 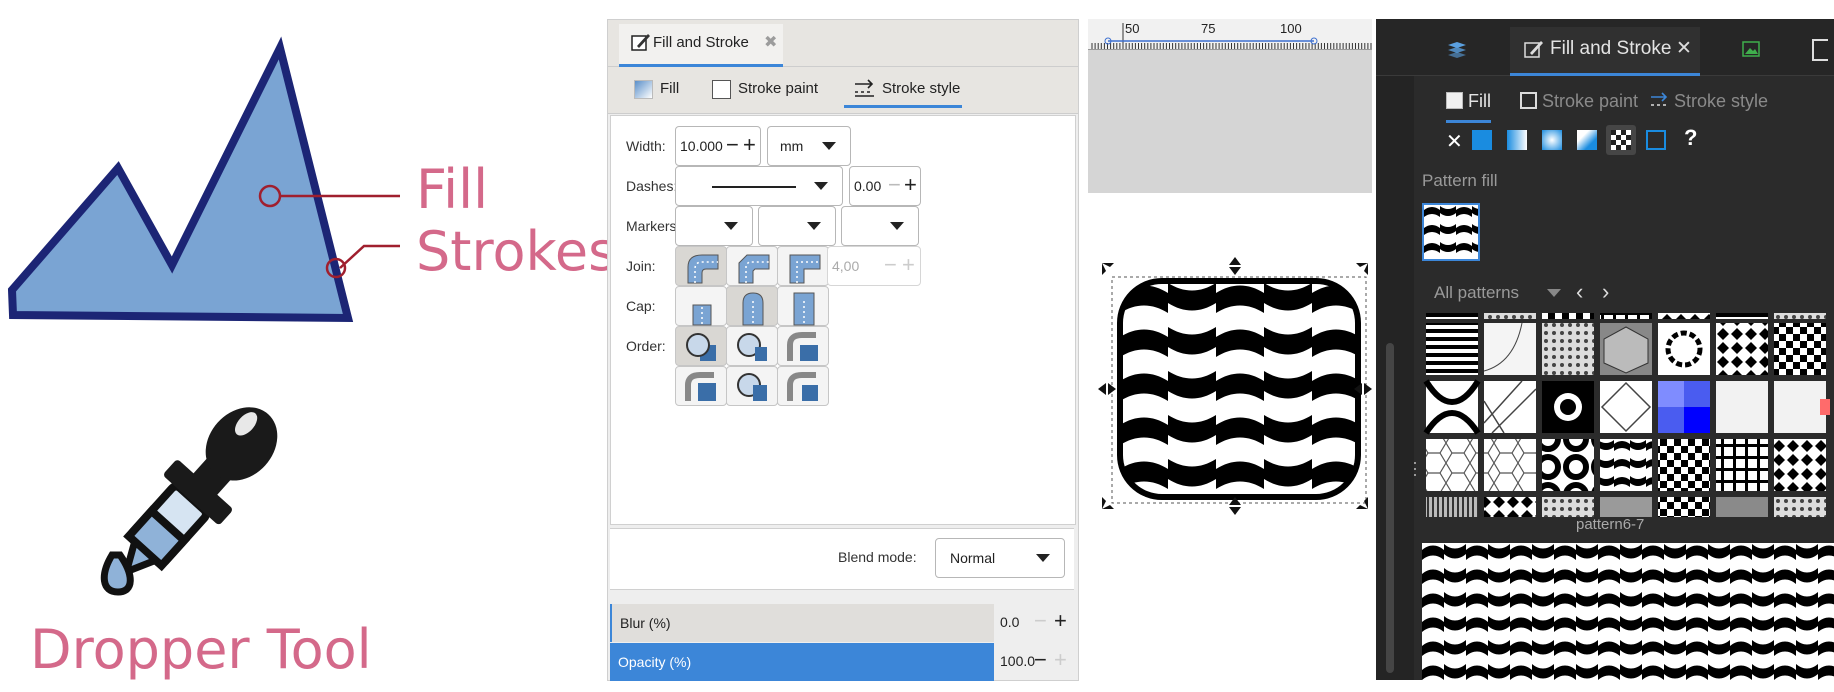 What do you see at coordinates (646, 146) in the screenshot?
I see `width-label: Width:` at bounding box center [646, 146].